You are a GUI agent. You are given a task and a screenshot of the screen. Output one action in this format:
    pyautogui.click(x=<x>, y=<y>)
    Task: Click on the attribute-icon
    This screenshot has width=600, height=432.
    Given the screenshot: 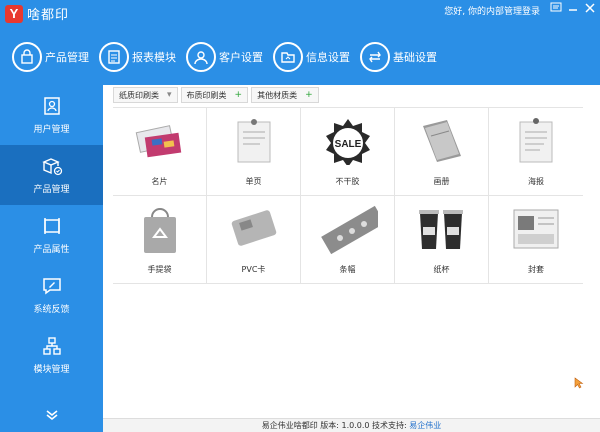 What is the action you would take?
    pyautogui.click(x=52, y=226)
    